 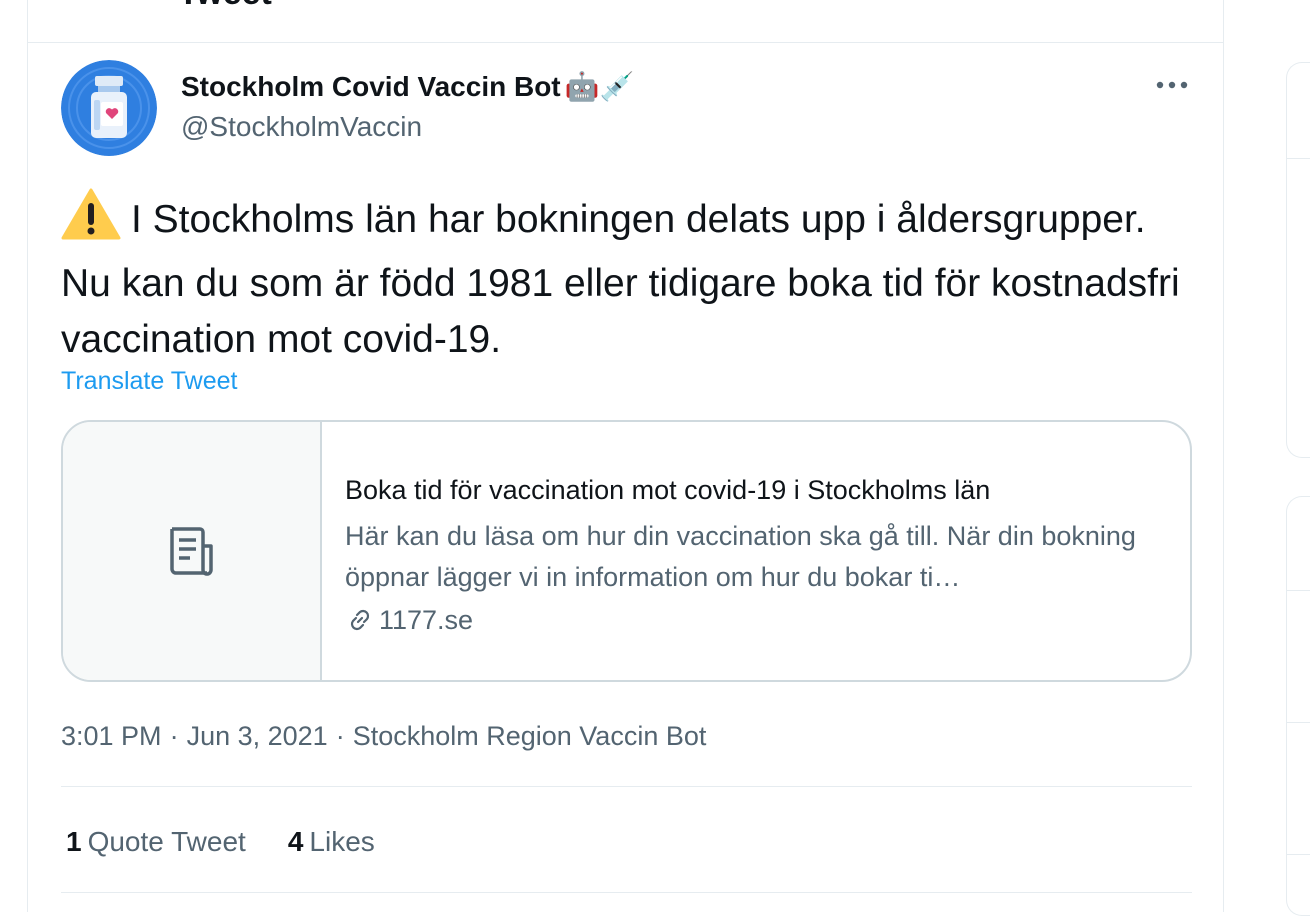 I want to click on tweet-source: Stockholm Region Vaccin Bot, so click(x=530, y=736).